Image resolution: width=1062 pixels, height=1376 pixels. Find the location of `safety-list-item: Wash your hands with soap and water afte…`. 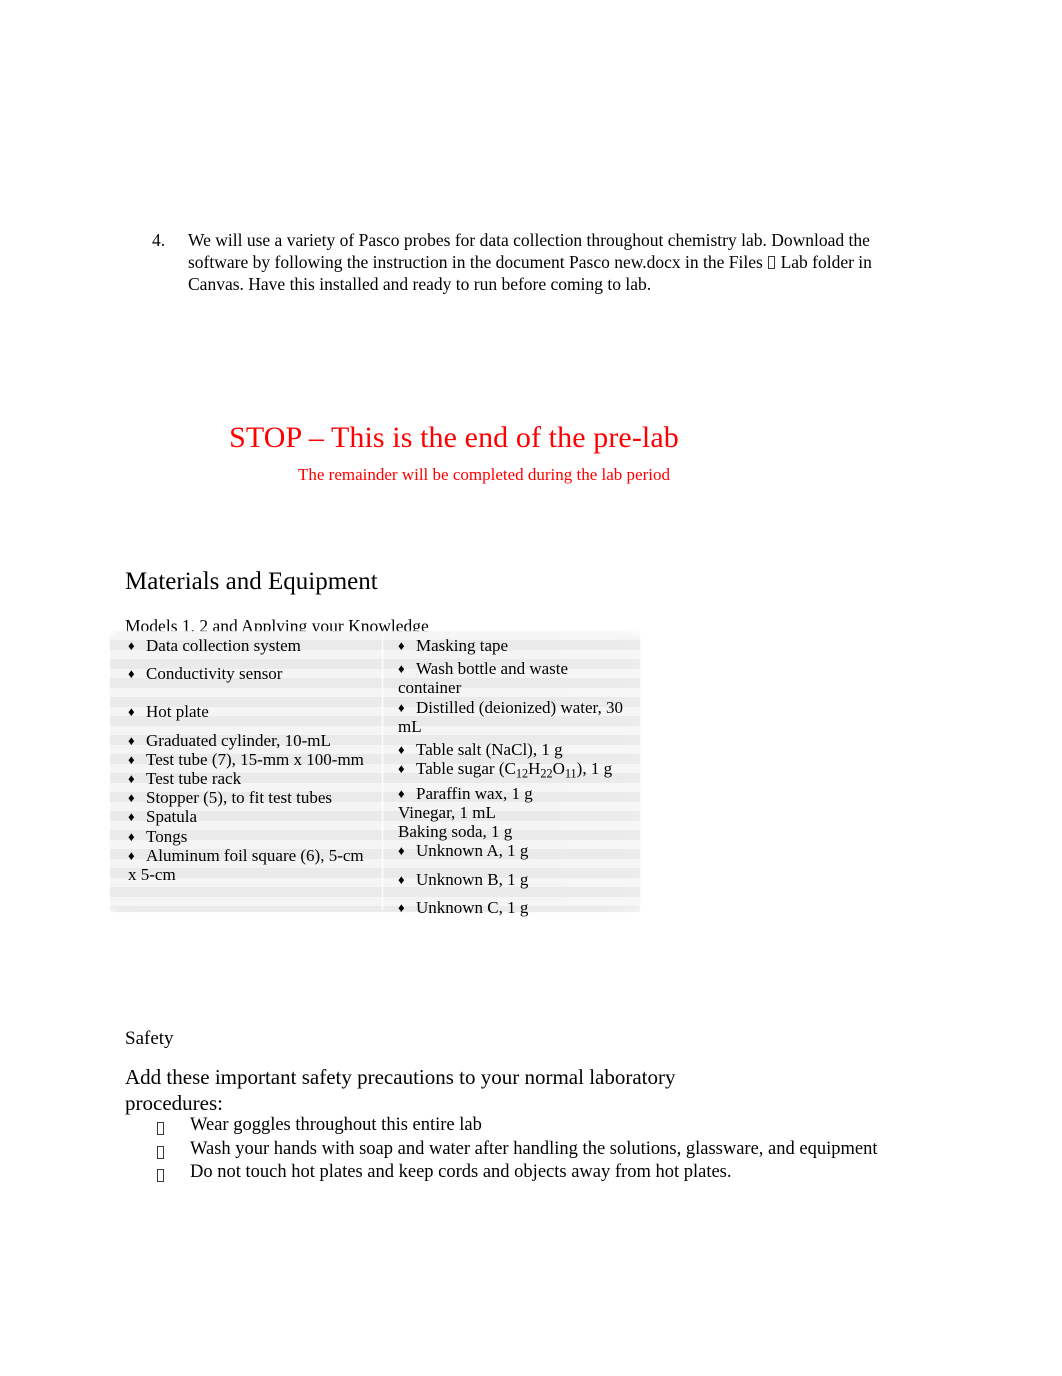

safety-list-item: Wash your hands with soap and water afte… is located at coordinates (552, 1150).